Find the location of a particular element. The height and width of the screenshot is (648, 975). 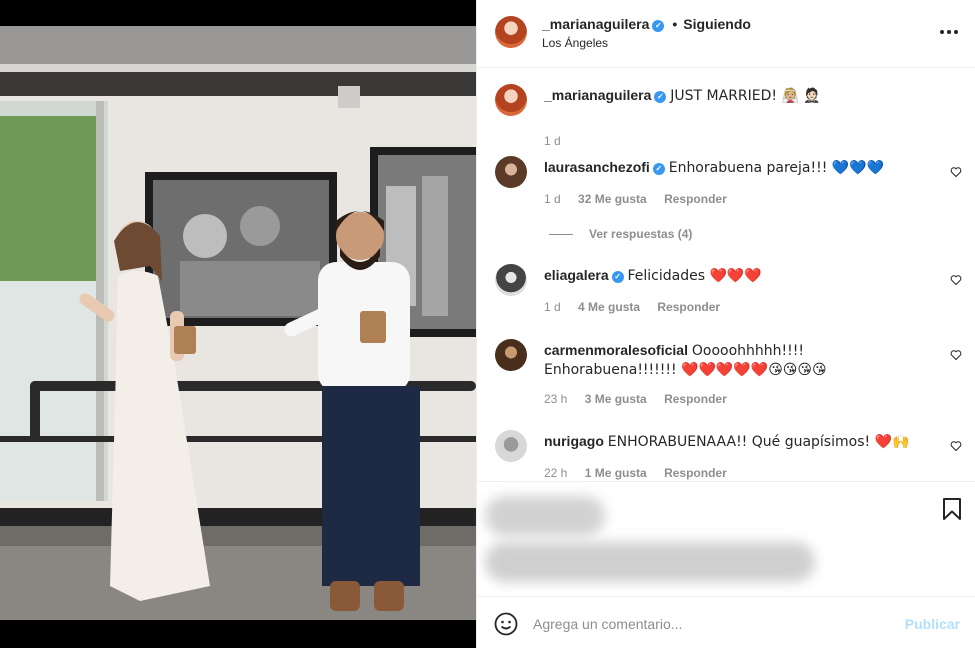

divider is located at coordinates (561, 235).